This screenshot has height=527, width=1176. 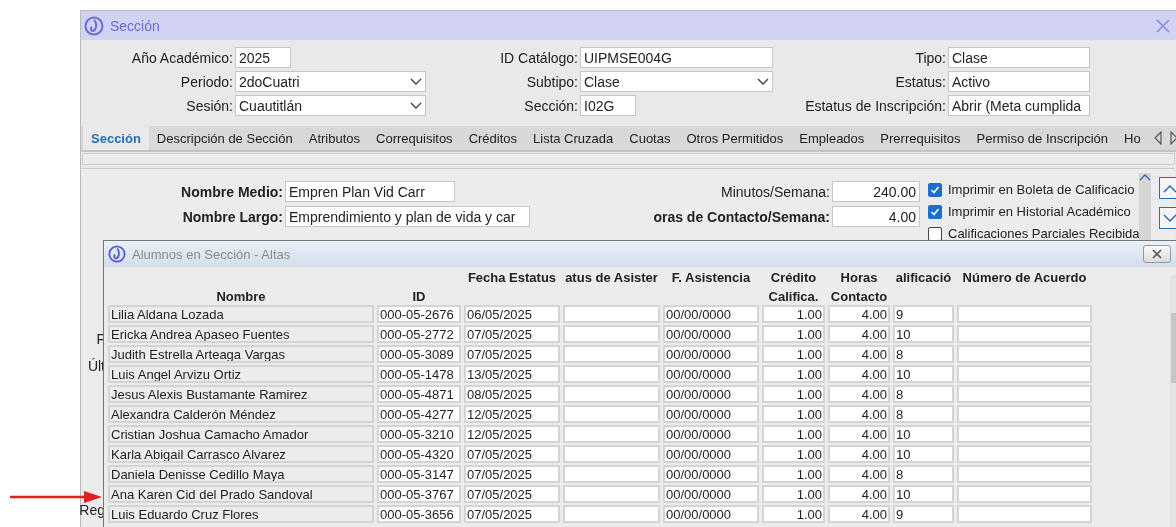 I want to click on table-cell: Luis Eduardo Cruz Flores, so click(x=241, y=514).